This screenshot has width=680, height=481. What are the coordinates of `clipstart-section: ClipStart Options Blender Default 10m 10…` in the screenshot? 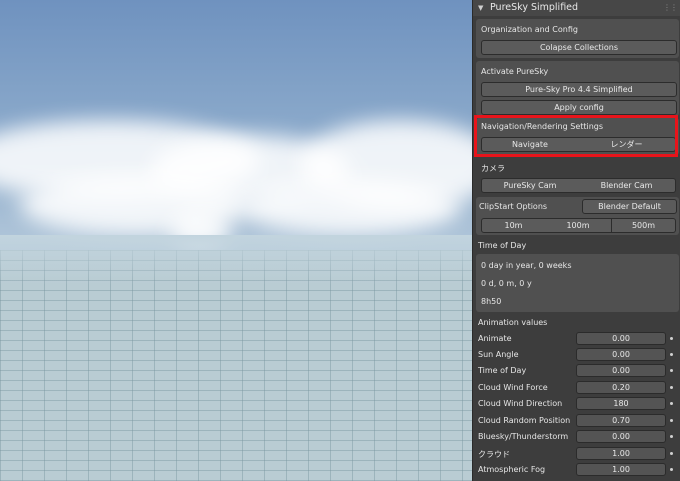 It's located at (577, 216).